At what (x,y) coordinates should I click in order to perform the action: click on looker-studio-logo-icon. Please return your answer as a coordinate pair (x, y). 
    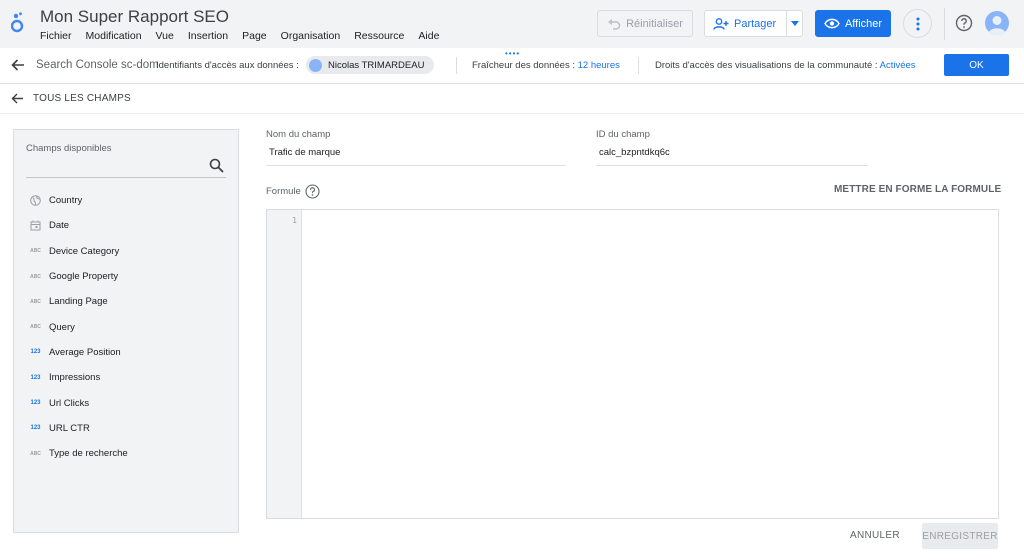
    Looking at the image, I should click on (19, 23).